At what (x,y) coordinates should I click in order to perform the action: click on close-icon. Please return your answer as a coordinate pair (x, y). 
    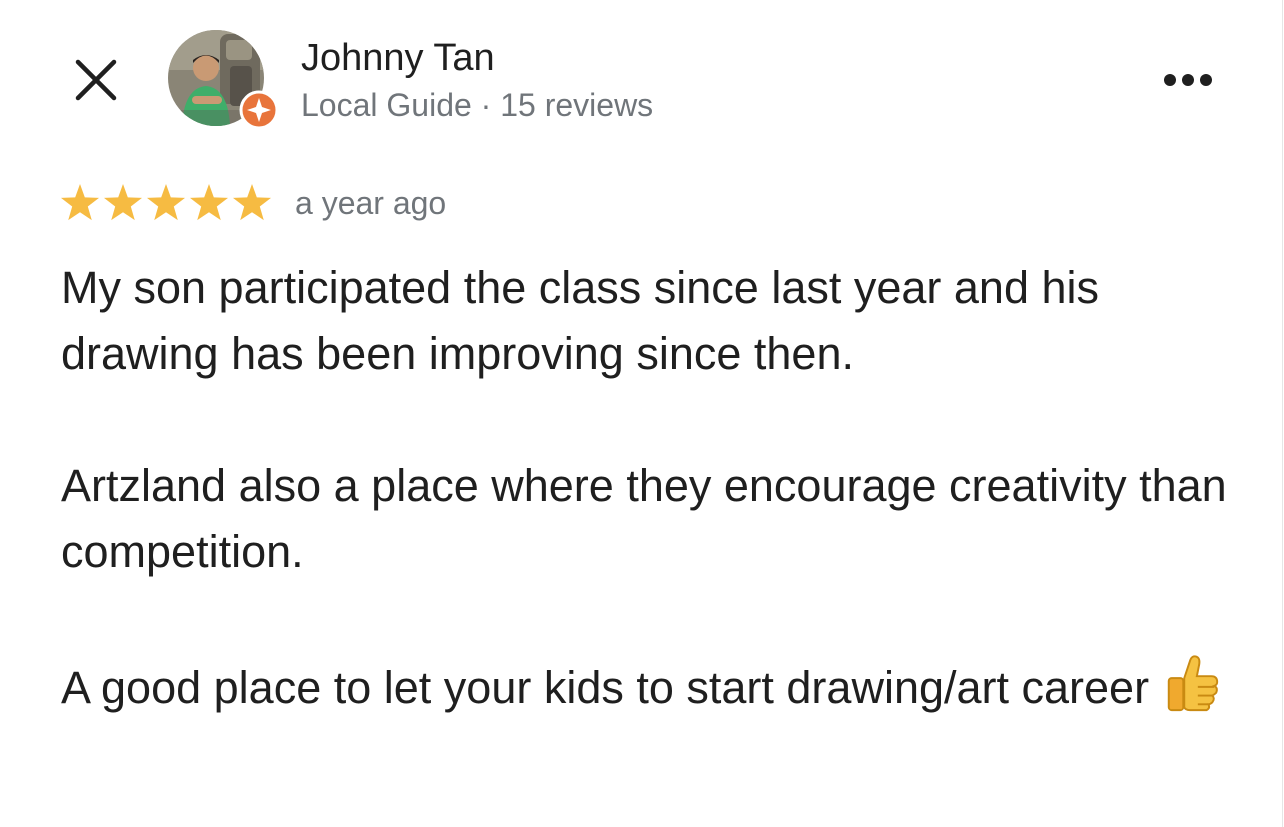
    Looking at the image, I should click on (96, 80).